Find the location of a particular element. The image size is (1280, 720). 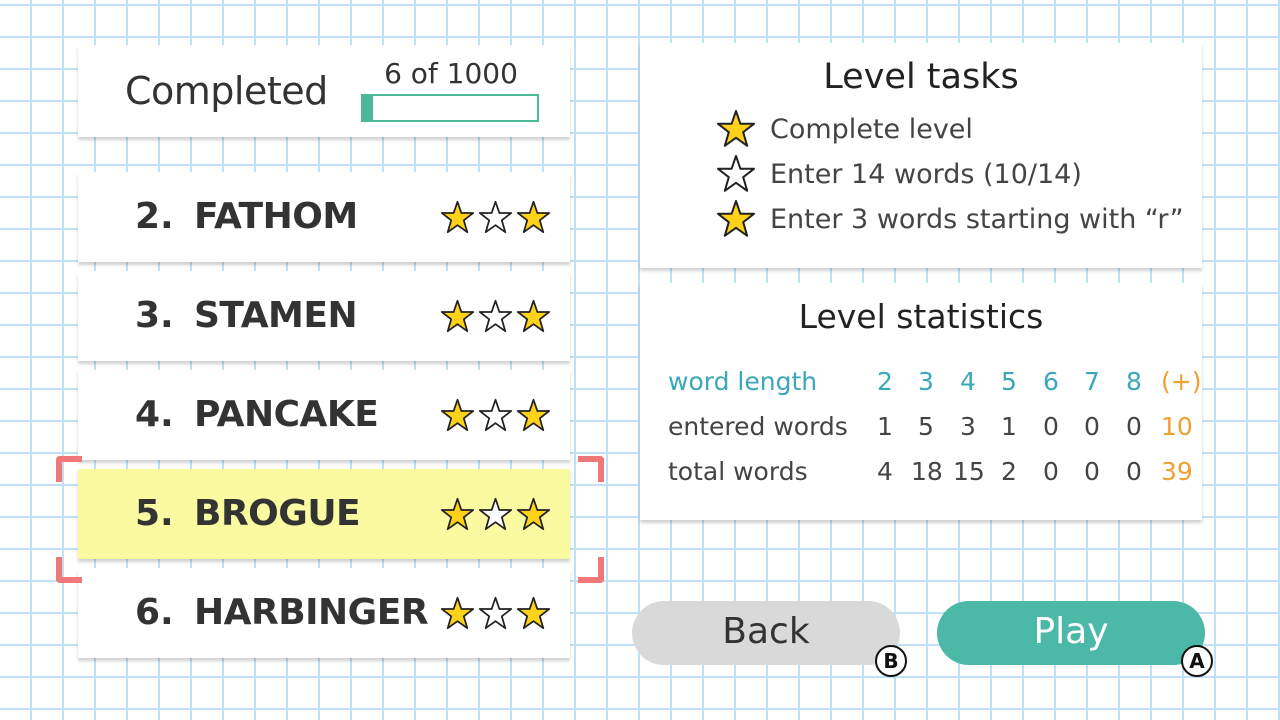

progress-text: 6 of 1000 is located at coordinates (451, 73).